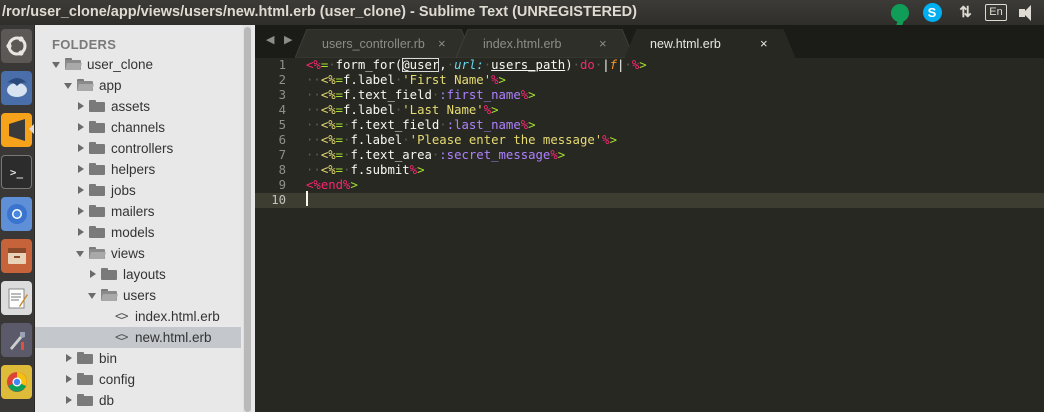  Describe the element at coordinates (282, 110) in the screenshot. I see `line-number: 4` at that location.